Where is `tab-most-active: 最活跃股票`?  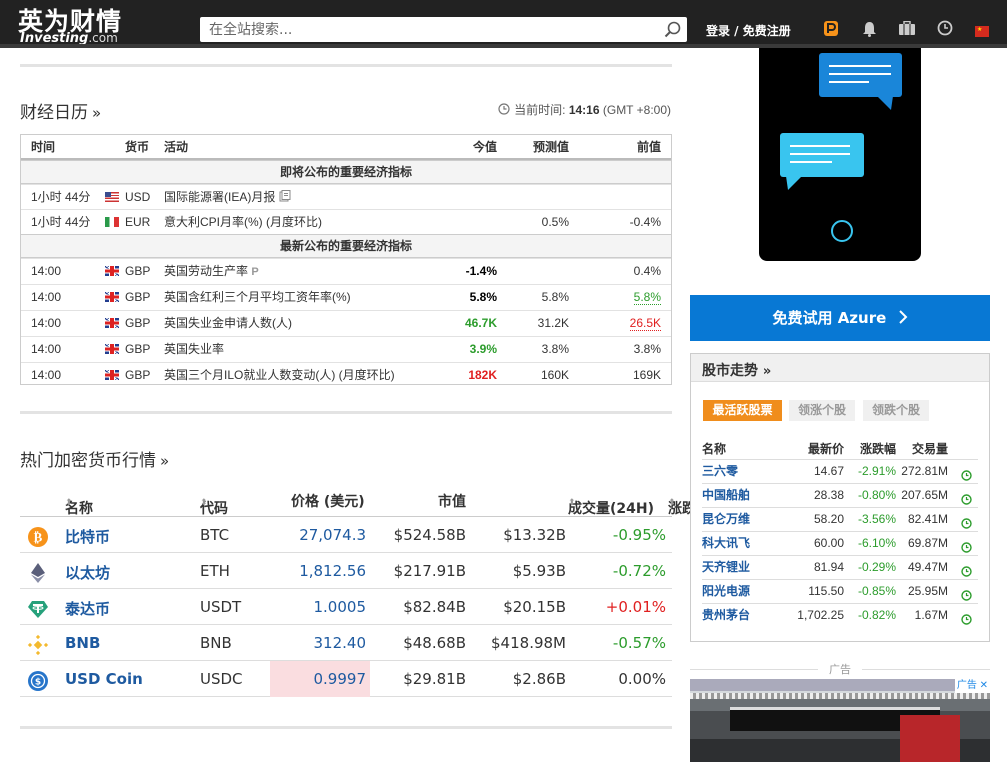 tab-most-active: 最活跃股票 is located at coordinates (742, 410).